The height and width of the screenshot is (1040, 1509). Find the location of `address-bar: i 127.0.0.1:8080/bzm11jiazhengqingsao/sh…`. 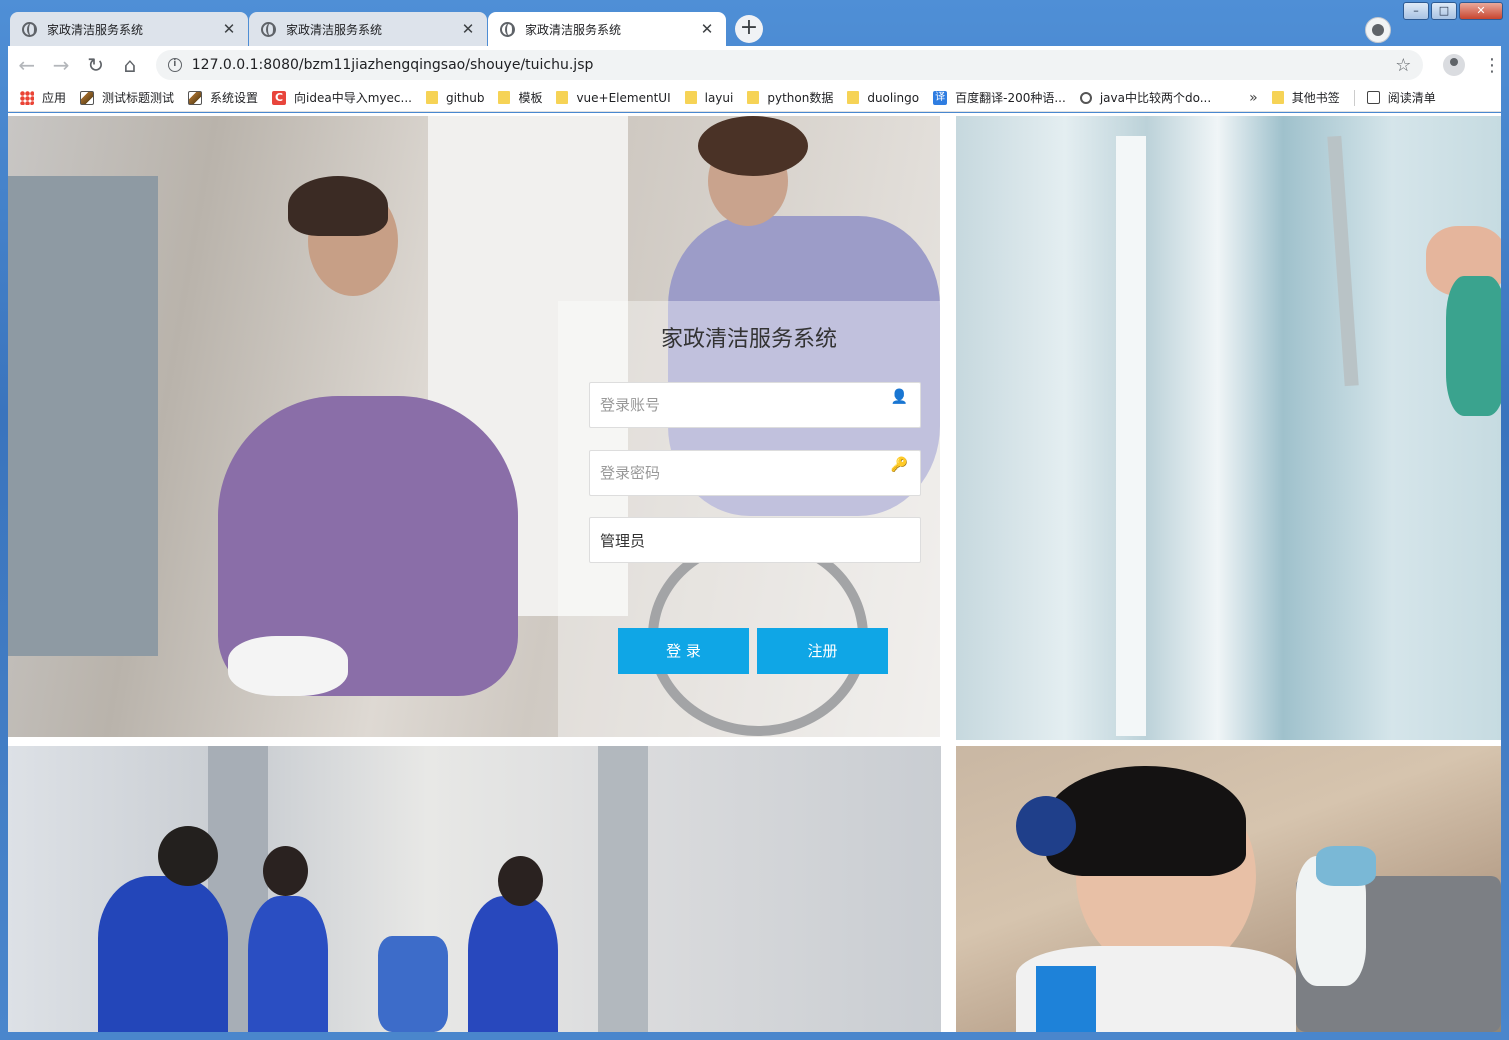

address-bar: i 127.0.0.1:8080/bzm11jiazhengqingsao/sh… is located at coordinates (789, 65).